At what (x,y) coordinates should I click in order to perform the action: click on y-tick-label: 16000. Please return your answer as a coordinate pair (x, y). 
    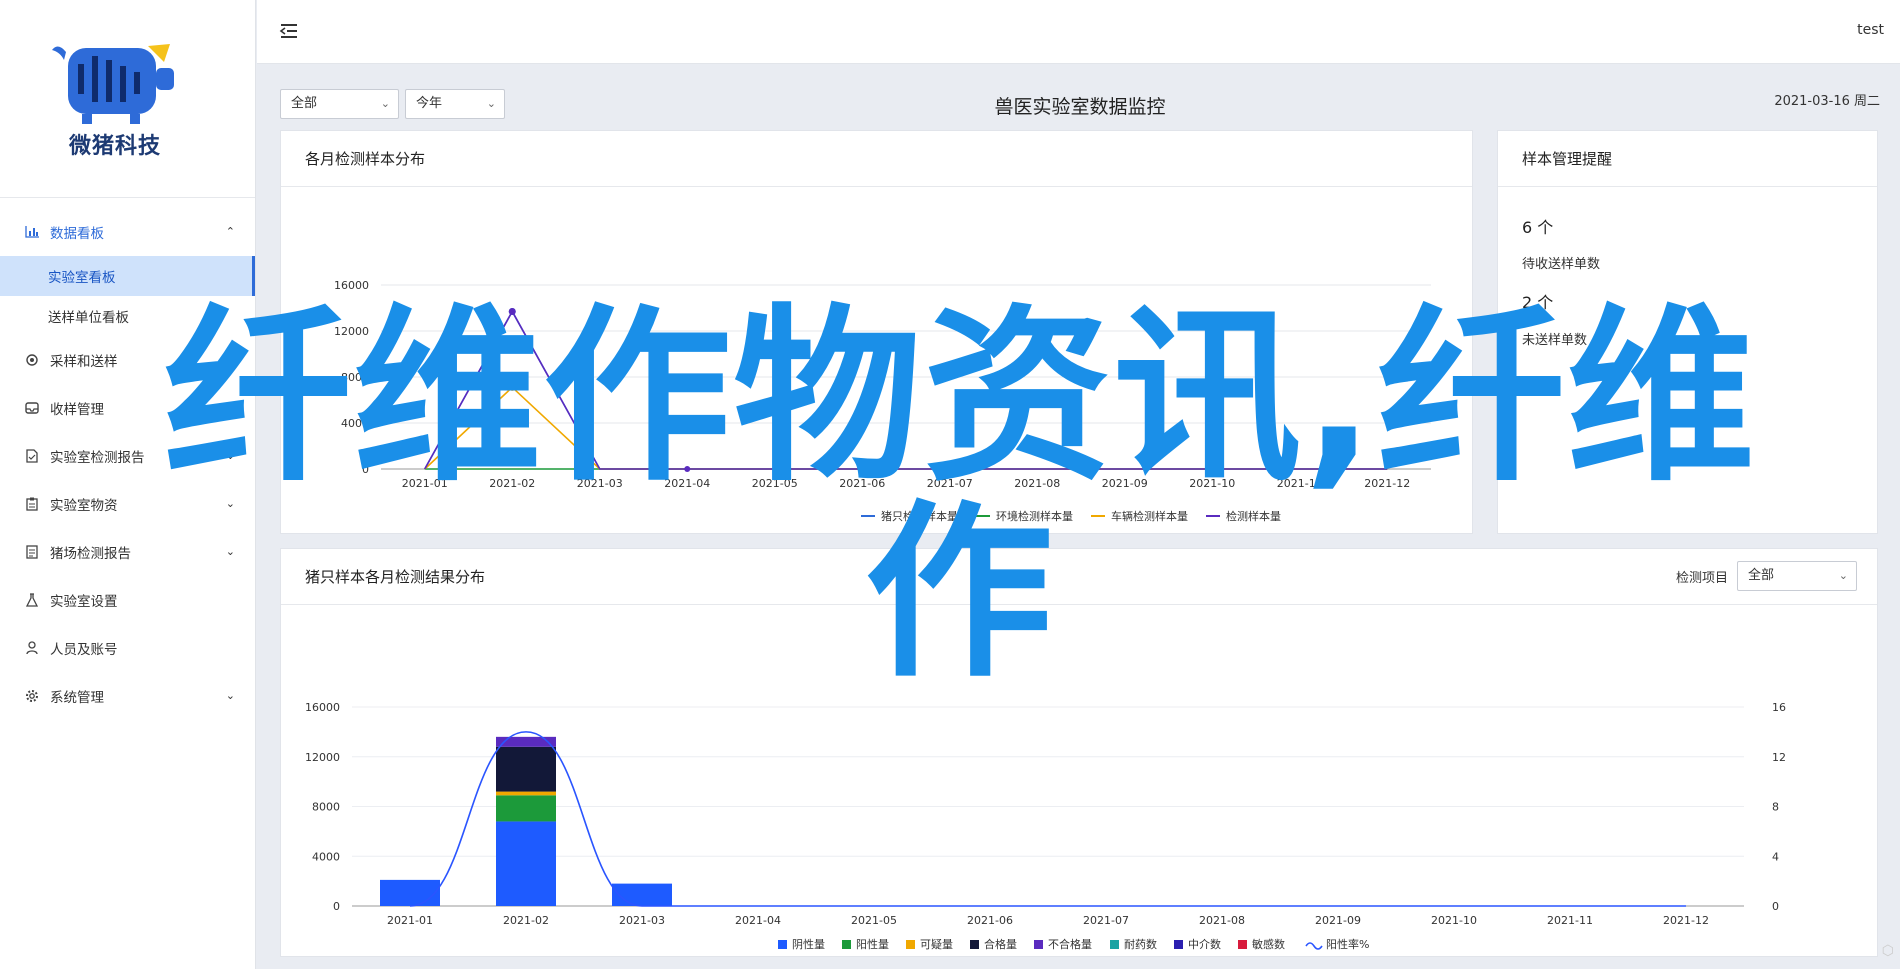
    Looking at the image, I should click on (351, 285).